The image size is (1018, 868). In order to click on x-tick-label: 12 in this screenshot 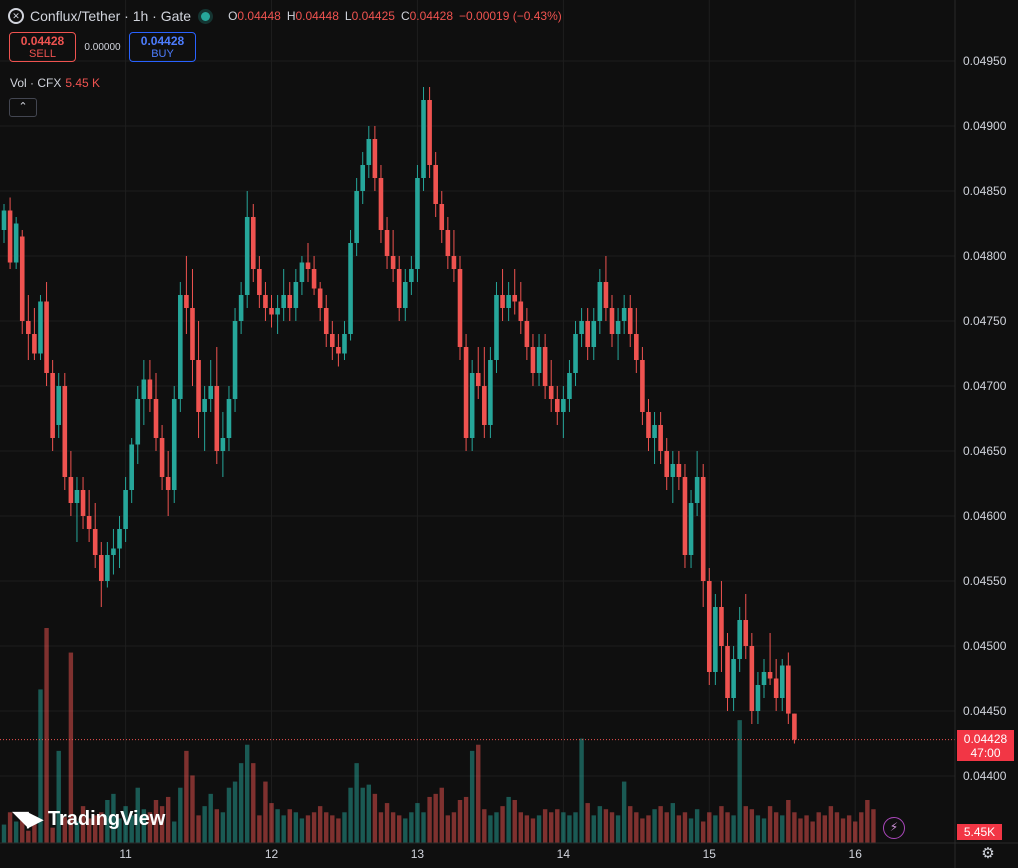, I will do `click(272, 854)`.